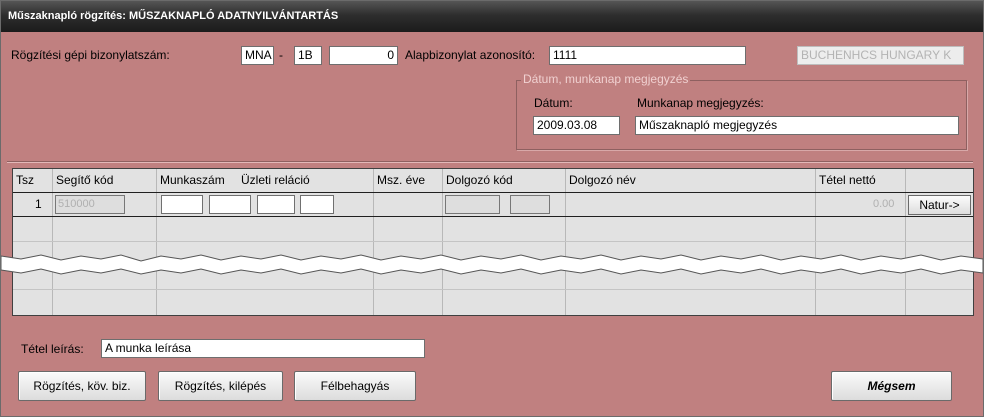 This screenshot has height=417, width=984. Describe the element at coordinates (85, 180) in the screenshot. I see `col-header-code: Segítő kód` at that location.